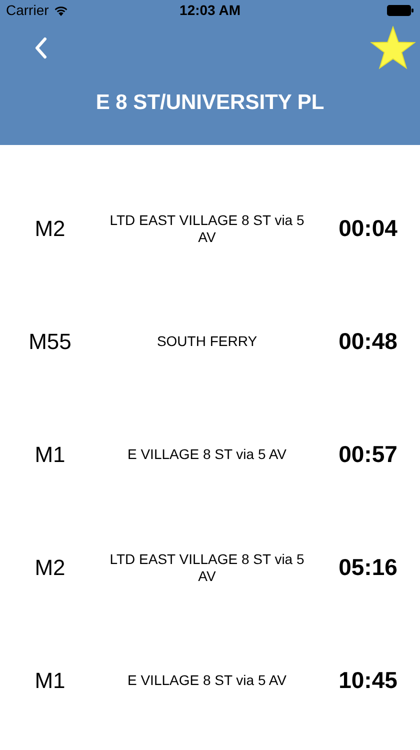  I want to click on stop-title: E 8 ST/UNIVERSITY PL, so click(210, 103).